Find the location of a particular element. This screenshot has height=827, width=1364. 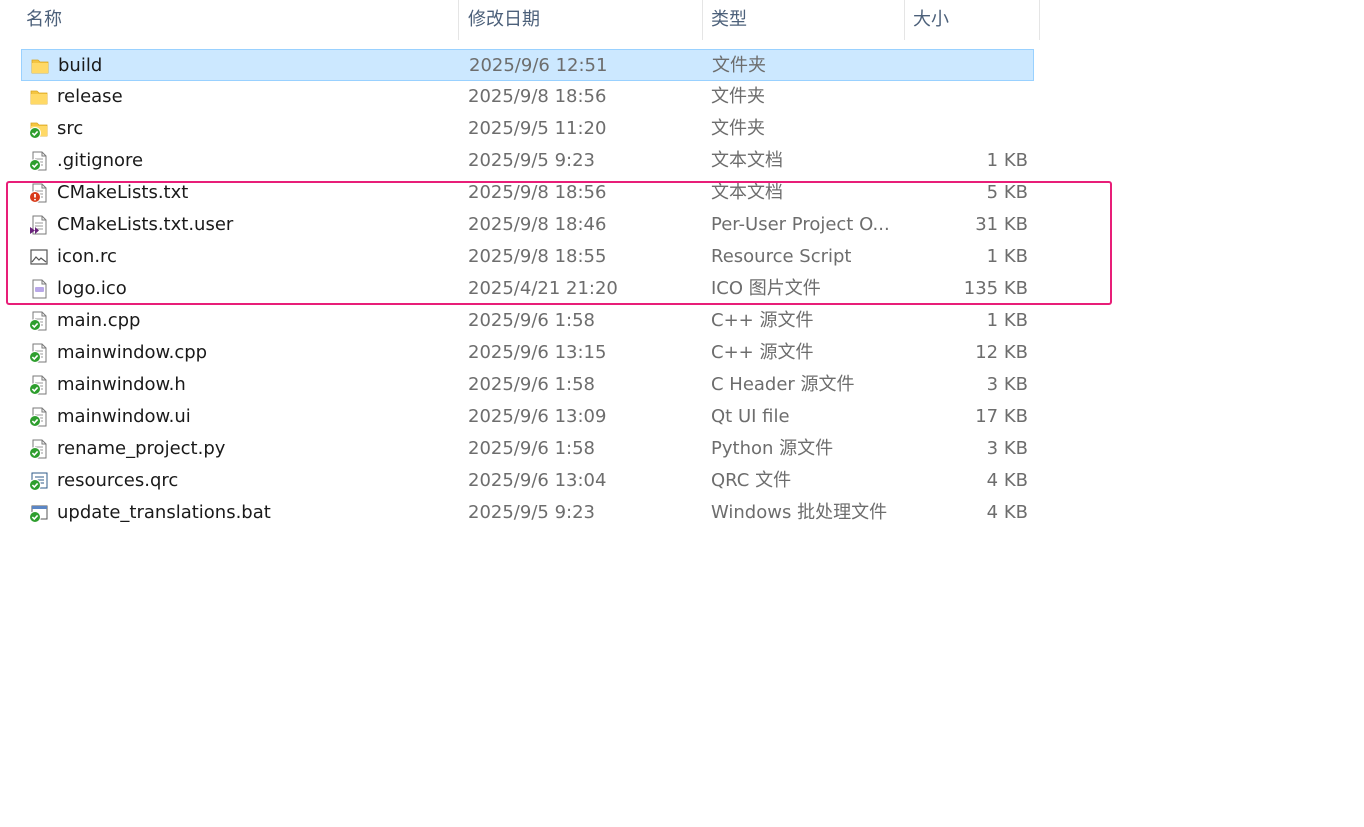

file-date-modified: 2025/9/6 13:09 is located at coordinates (537, 416).